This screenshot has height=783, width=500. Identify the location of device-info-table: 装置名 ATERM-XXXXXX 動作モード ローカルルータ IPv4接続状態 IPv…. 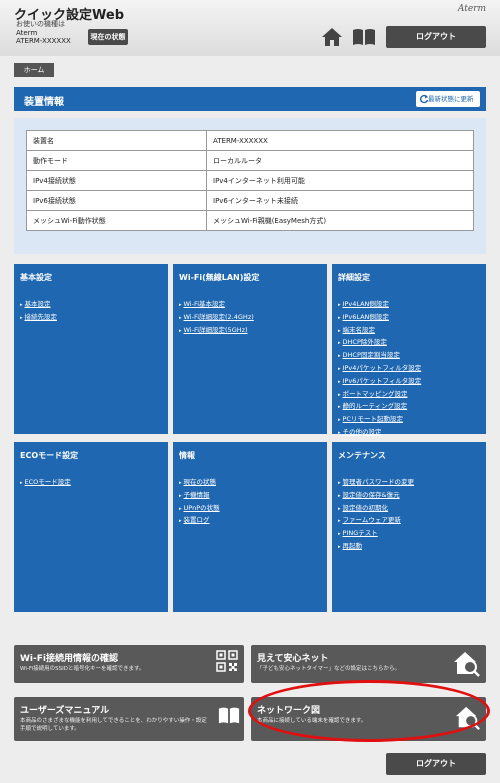
(250, 180).